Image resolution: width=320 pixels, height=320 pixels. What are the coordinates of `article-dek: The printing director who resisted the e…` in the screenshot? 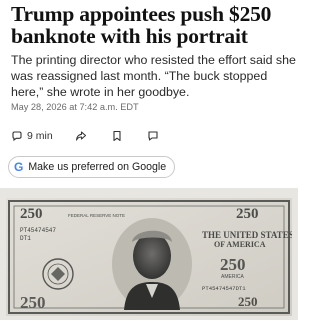 It's located at (153, 76).